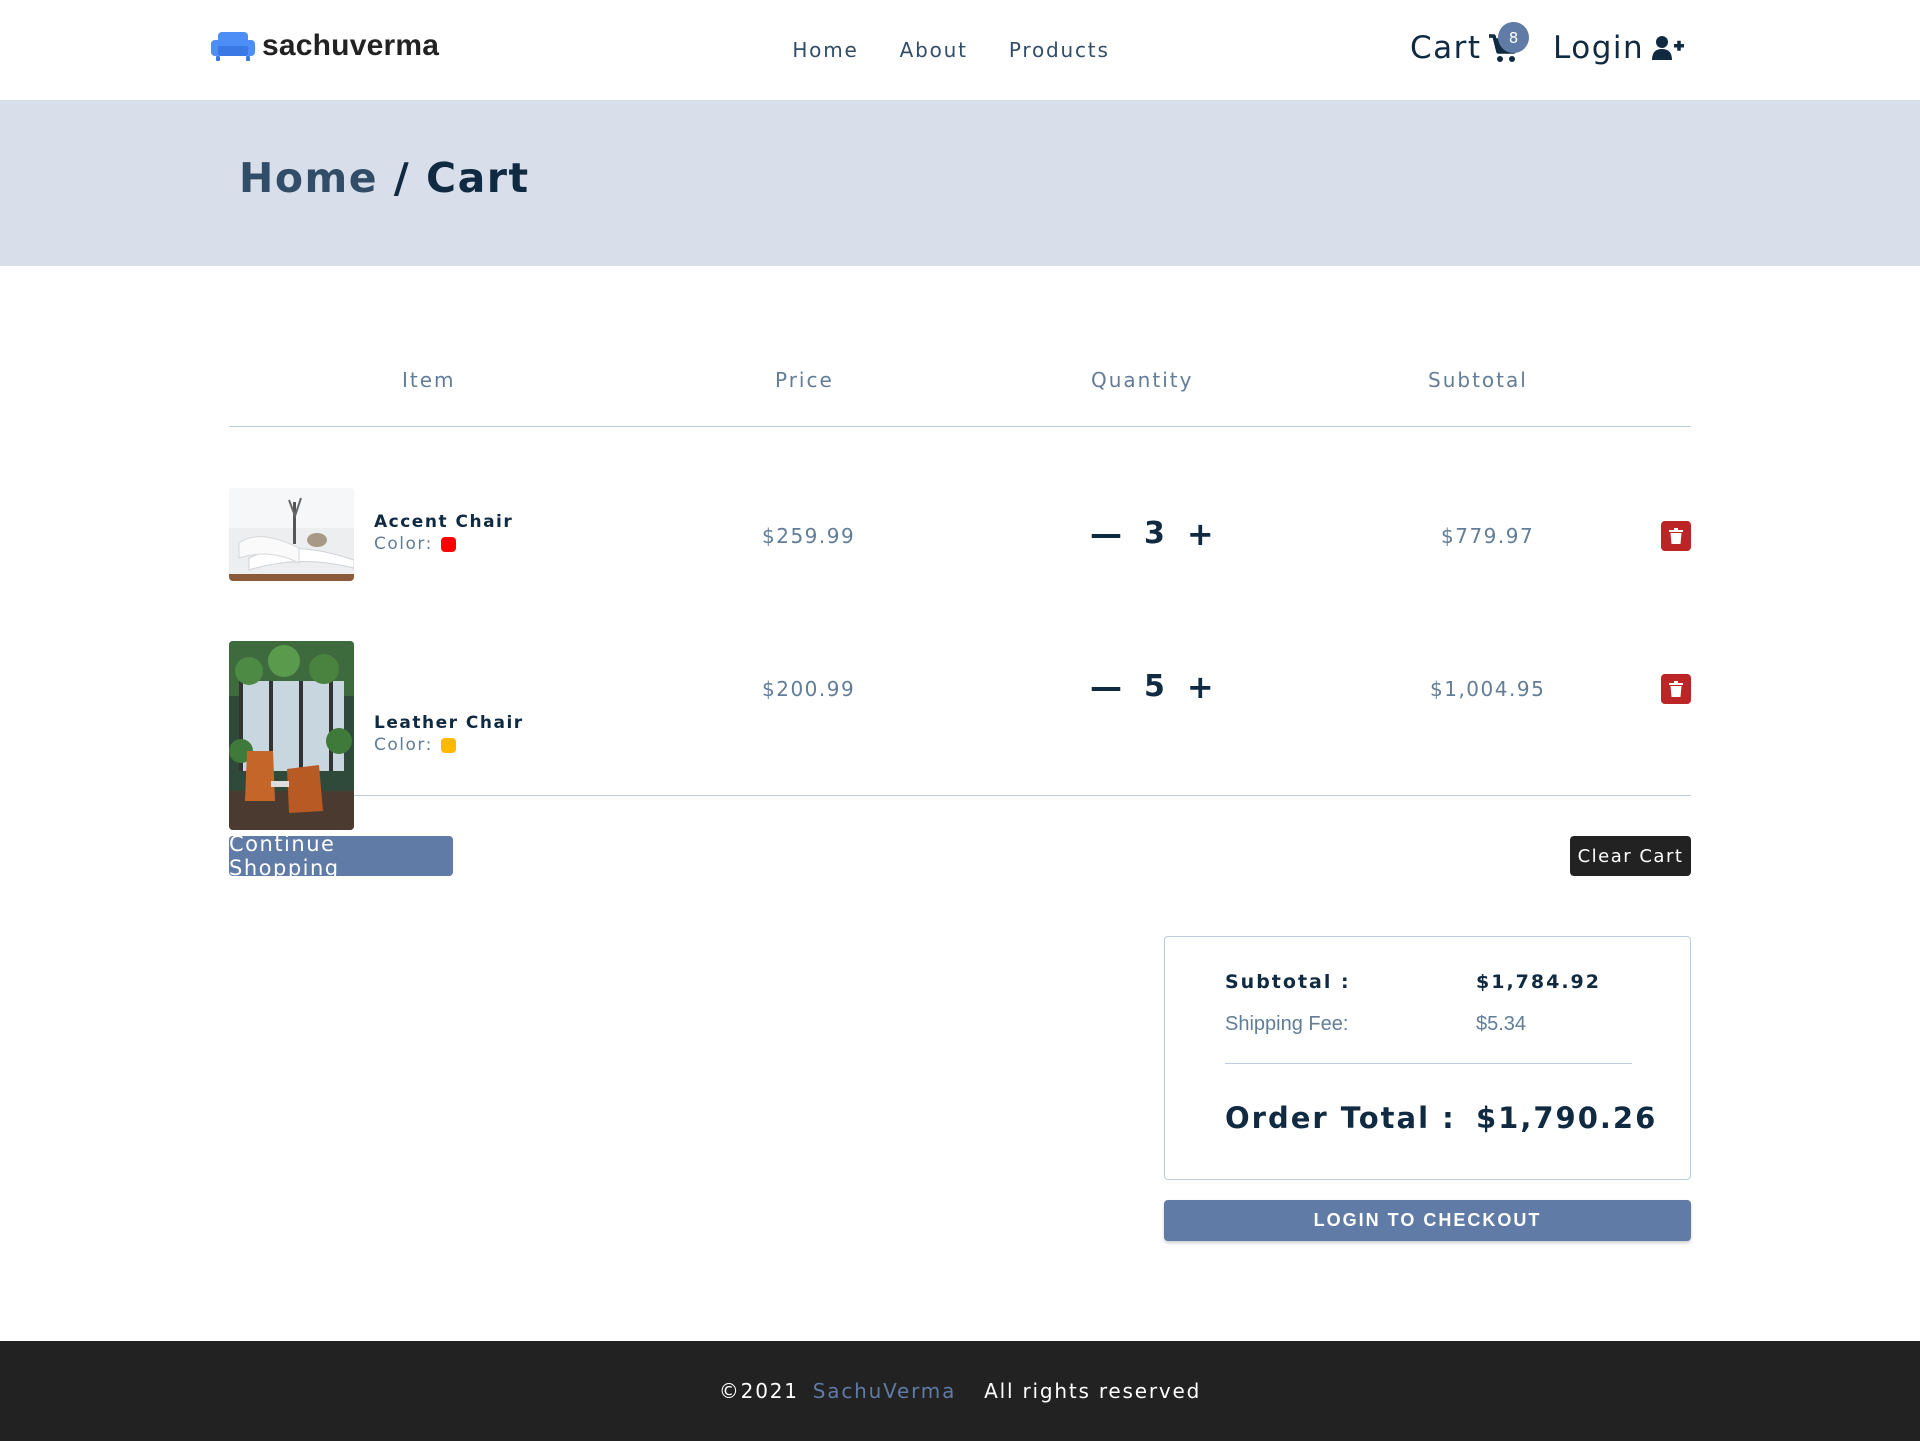 This screenshot has height=1441, width=1920. I want to click on quantity-stepper: — 3 +, so click(1152, 533).